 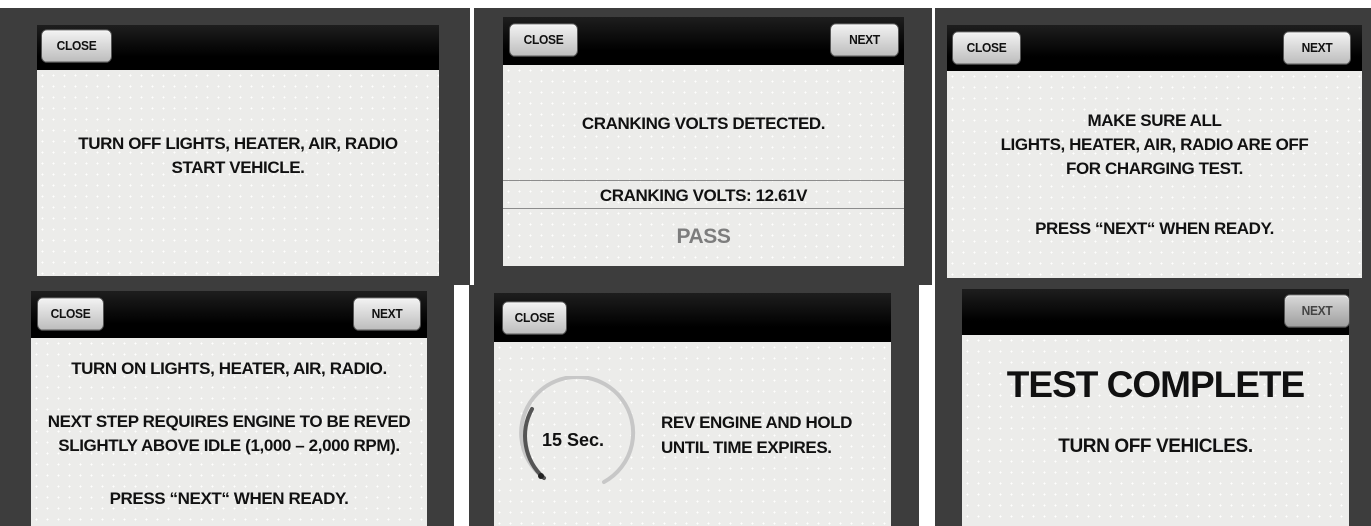 I want to click on test-complete-title: TEST COMPLETE, so click(x=1155, y=384).